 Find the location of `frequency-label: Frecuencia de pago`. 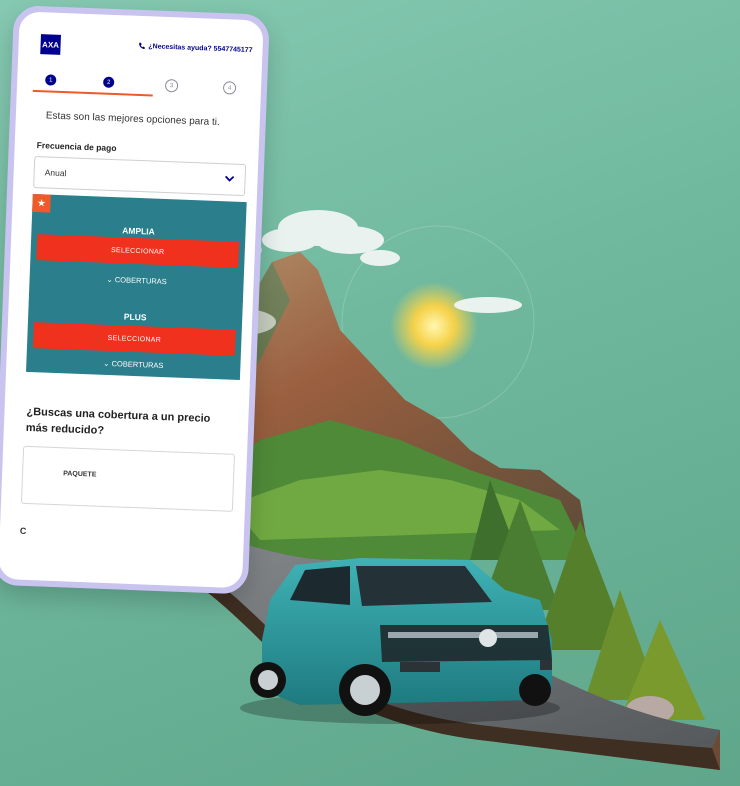

frequency-label: Frecuencia de pago is located at coordinates (76, 147).